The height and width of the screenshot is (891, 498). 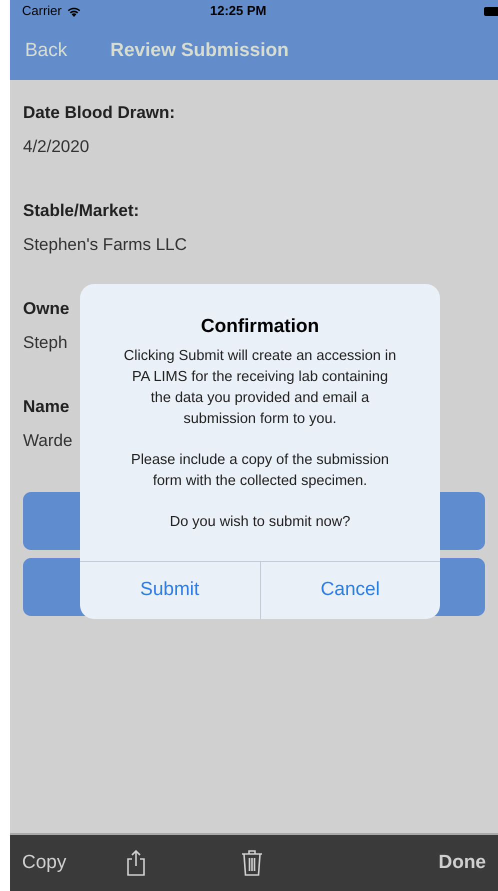 What do you see at coordinates (252, 863) in the screenshot?
I see `trash-icon` at bounding box center [252, 863].